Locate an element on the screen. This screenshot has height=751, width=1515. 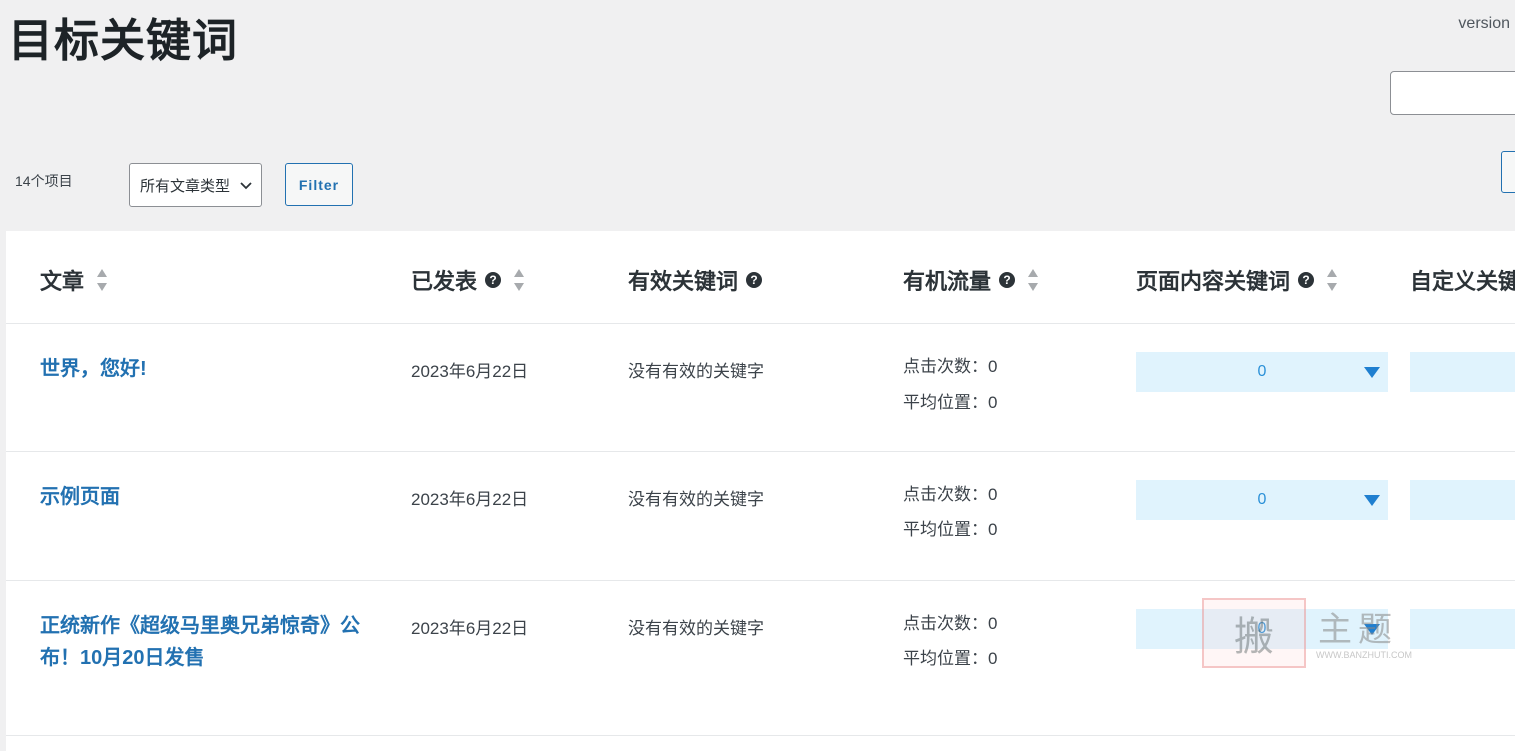
column-custom-keywords-label: 自定义关键 is located at coordinates (1462, 281).